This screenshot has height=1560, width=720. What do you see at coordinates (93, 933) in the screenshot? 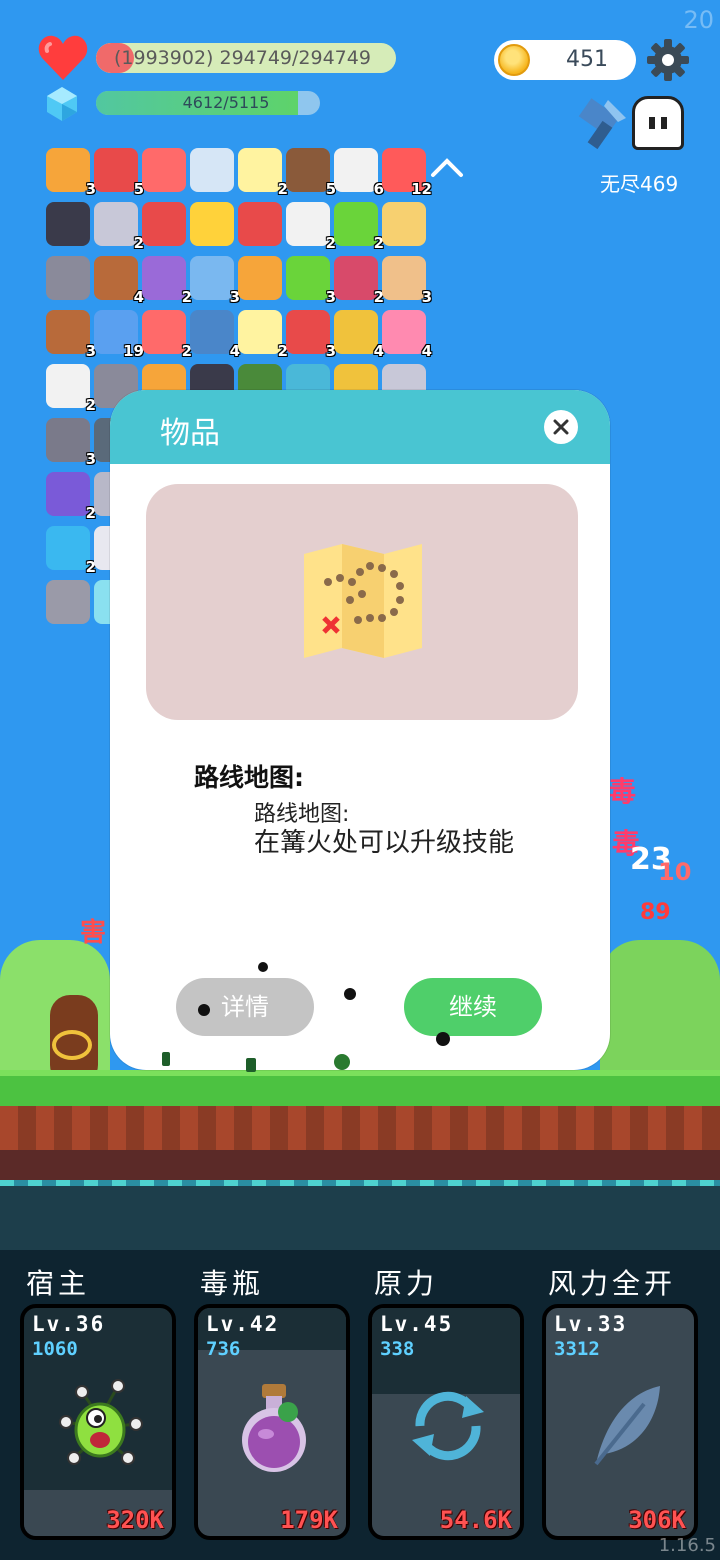
I see `damage-text: 害` at bounding box center [93, 933].